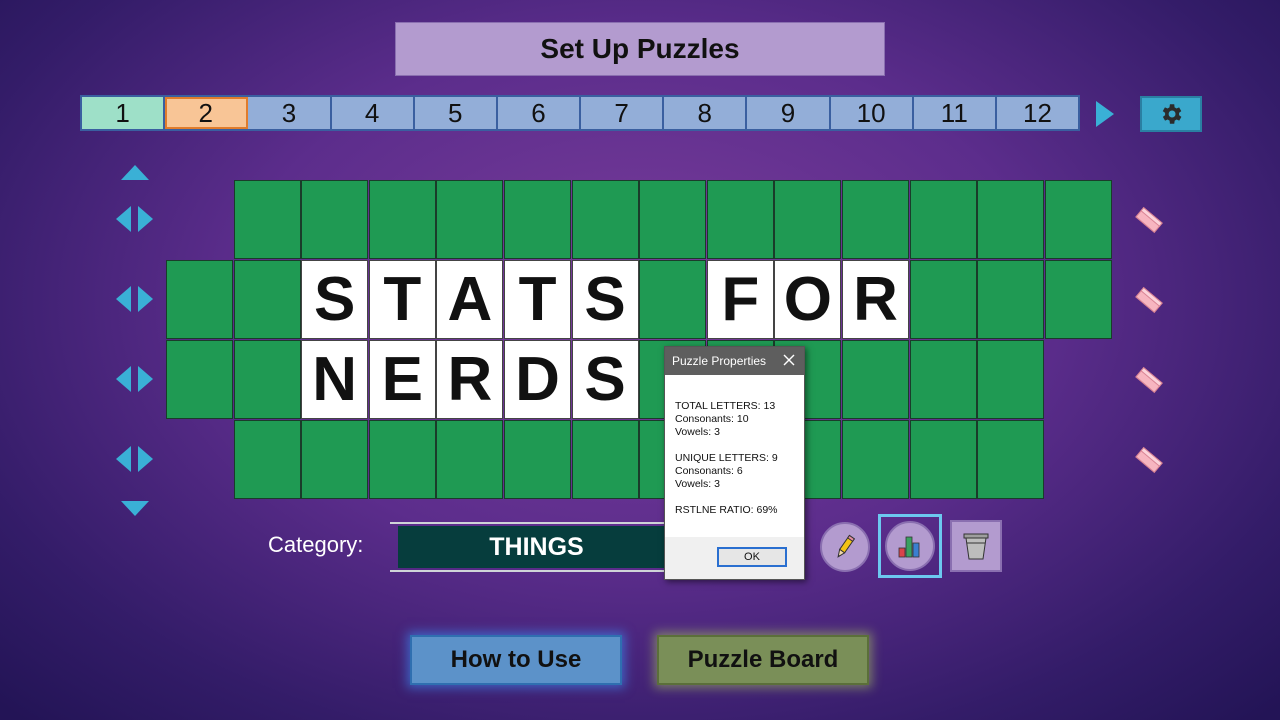  Describe the element at coordinates (712, 419) in the screenshot. I see `total-consonants-line: Consonants: 10` at that location.